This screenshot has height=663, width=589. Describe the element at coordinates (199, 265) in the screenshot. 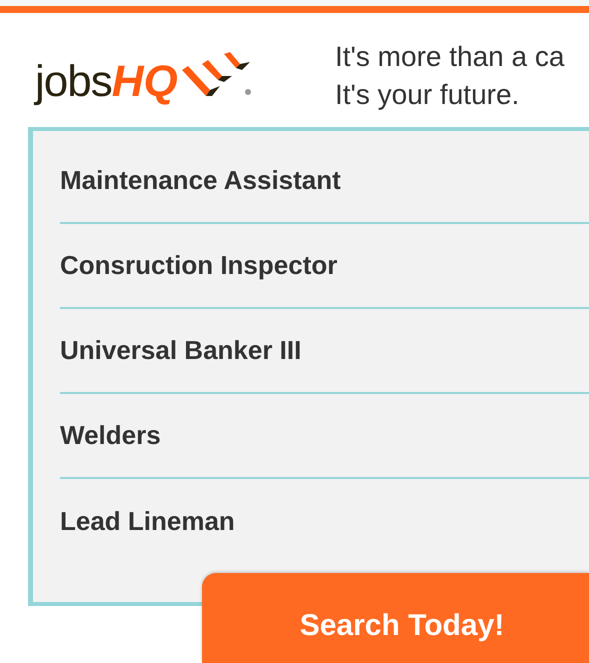

I see `job-title-link: Consruction Inspector` at that location.